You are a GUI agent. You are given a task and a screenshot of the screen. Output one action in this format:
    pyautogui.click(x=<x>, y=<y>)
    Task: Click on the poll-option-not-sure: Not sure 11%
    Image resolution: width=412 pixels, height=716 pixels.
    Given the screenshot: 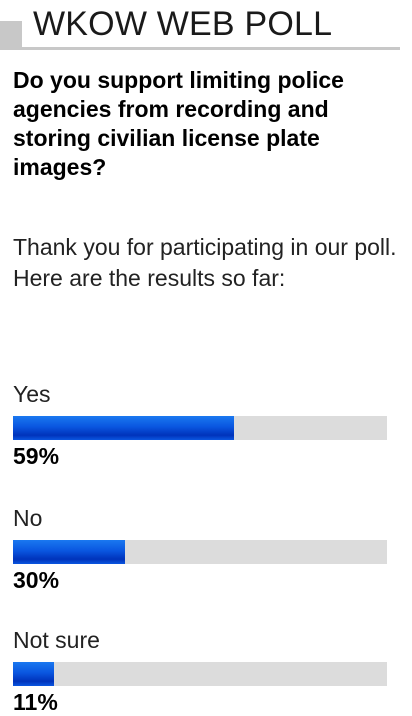 What is the action you would take?
    pyautogui.click(x=200, y=671)
    